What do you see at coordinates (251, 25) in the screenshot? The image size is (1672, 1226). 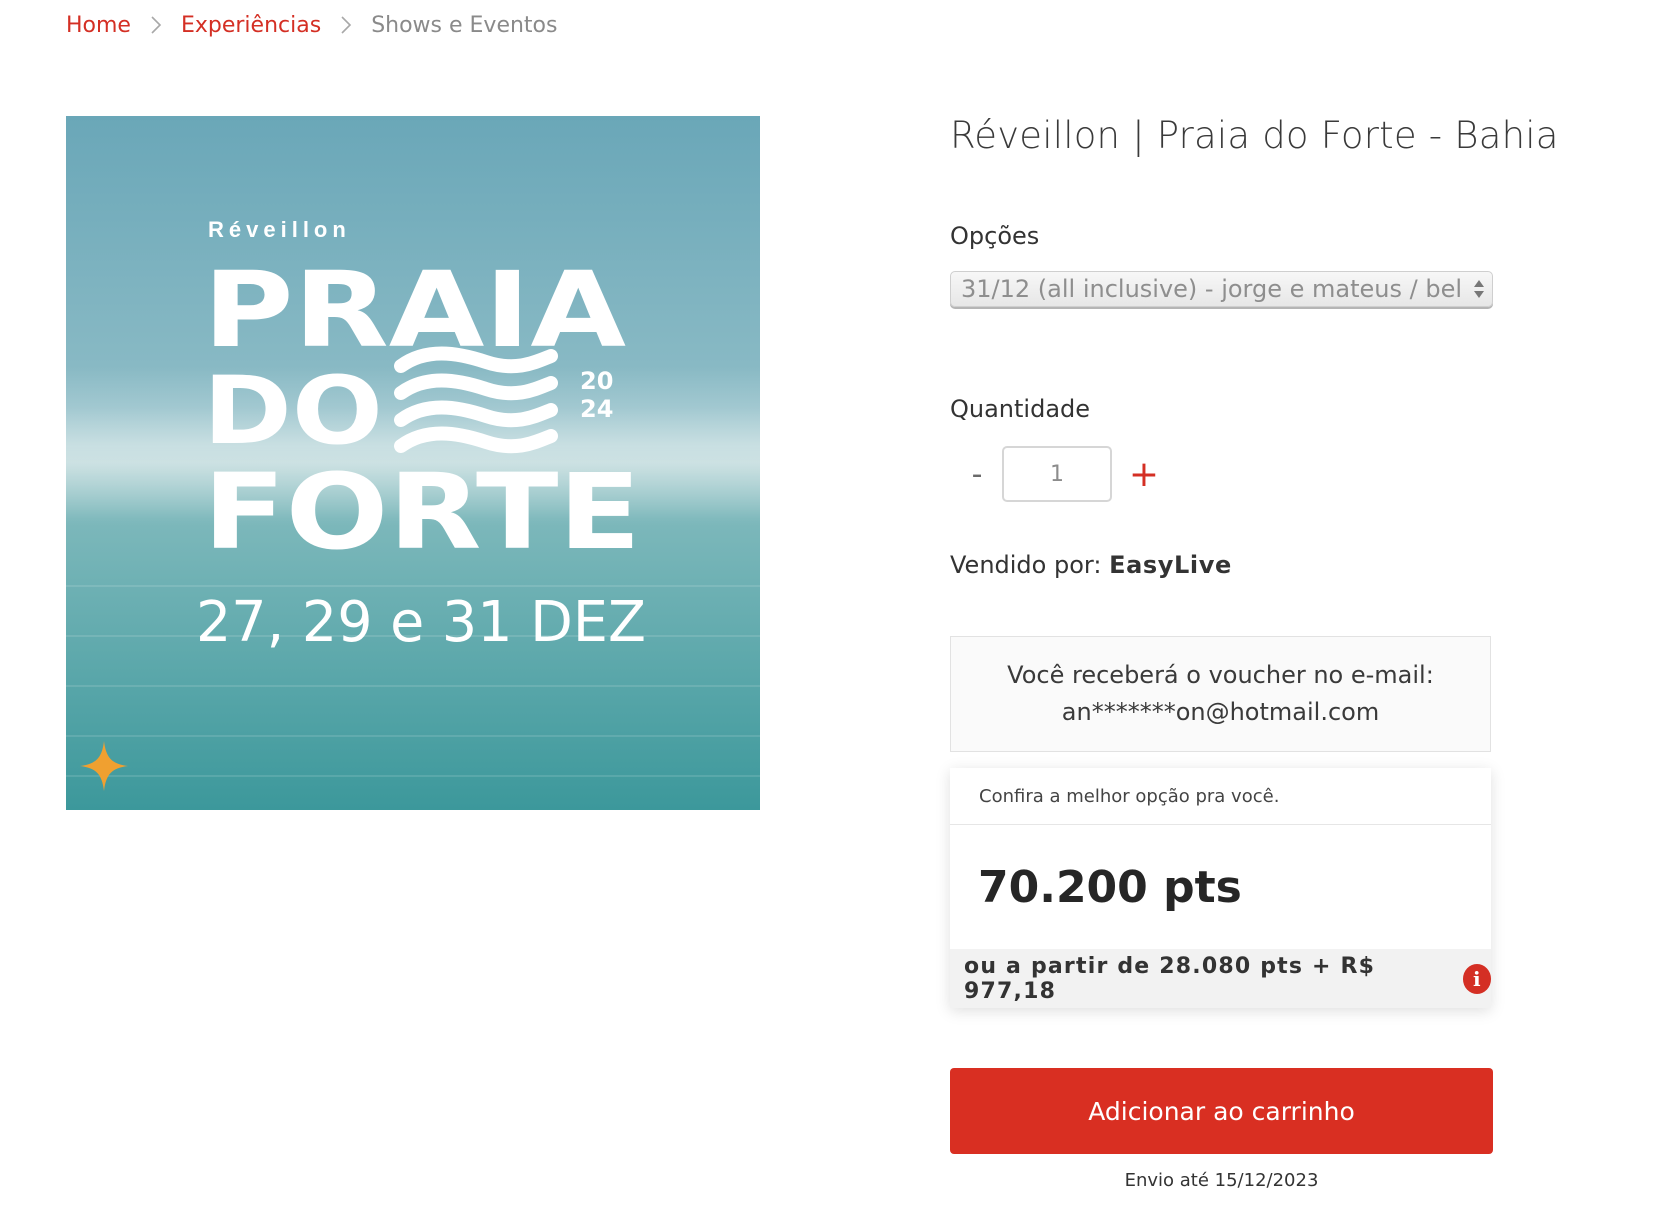 I see `breadcrumb-experiencias-link: Experiências` at bounding box center [251, 25].